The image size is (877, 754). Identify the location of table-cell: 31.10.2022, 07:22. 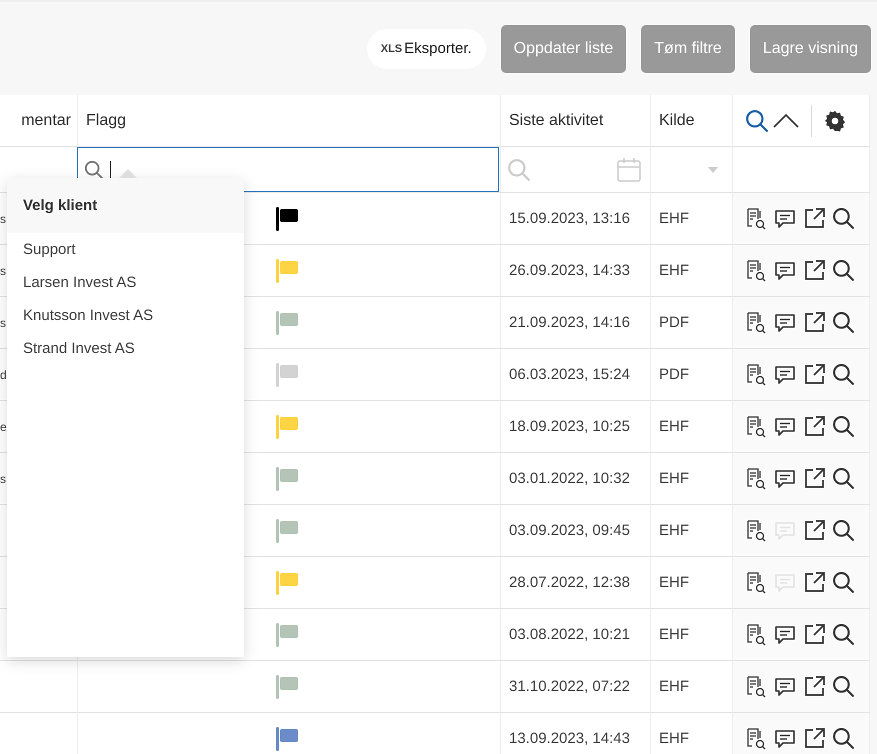
(576, 687).